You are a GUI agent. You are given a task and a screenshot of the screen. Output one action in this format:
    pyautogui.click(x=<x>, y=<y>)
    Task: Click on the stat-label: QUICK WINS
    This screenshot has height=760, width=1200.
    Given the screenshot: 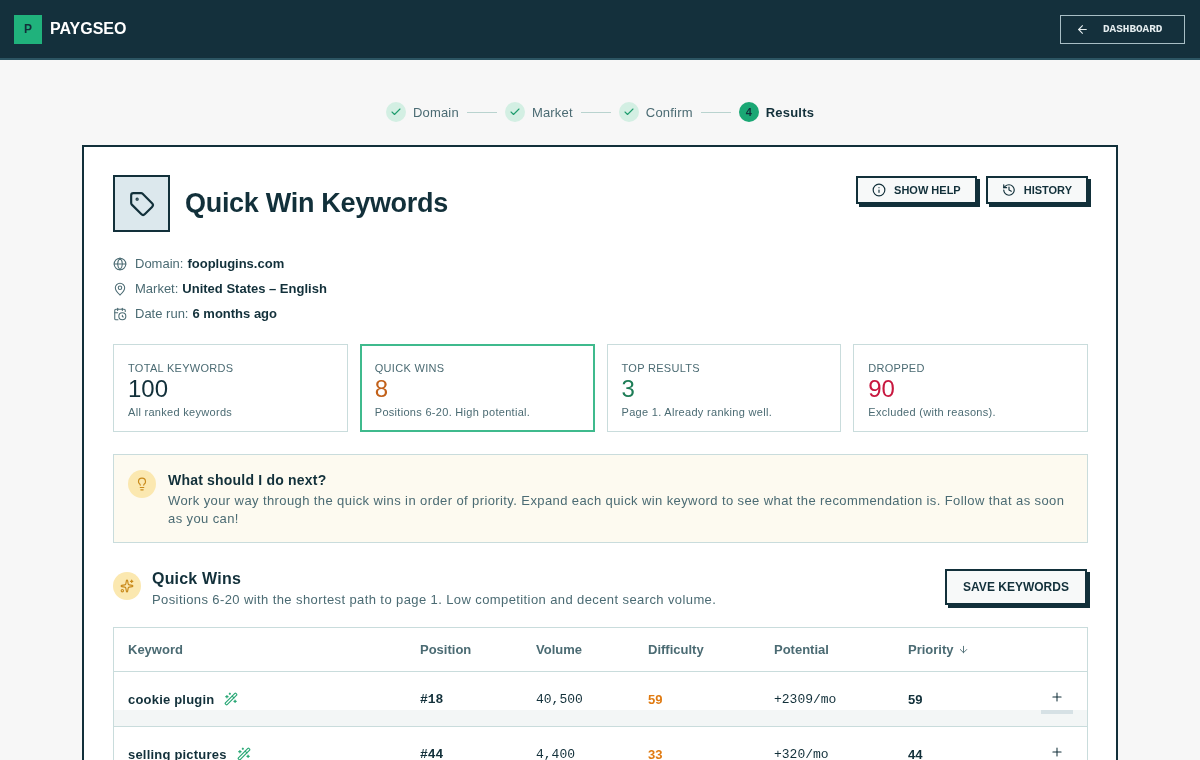 What is the action you would take?
    pyautogui.click(x=410, y=368)
    